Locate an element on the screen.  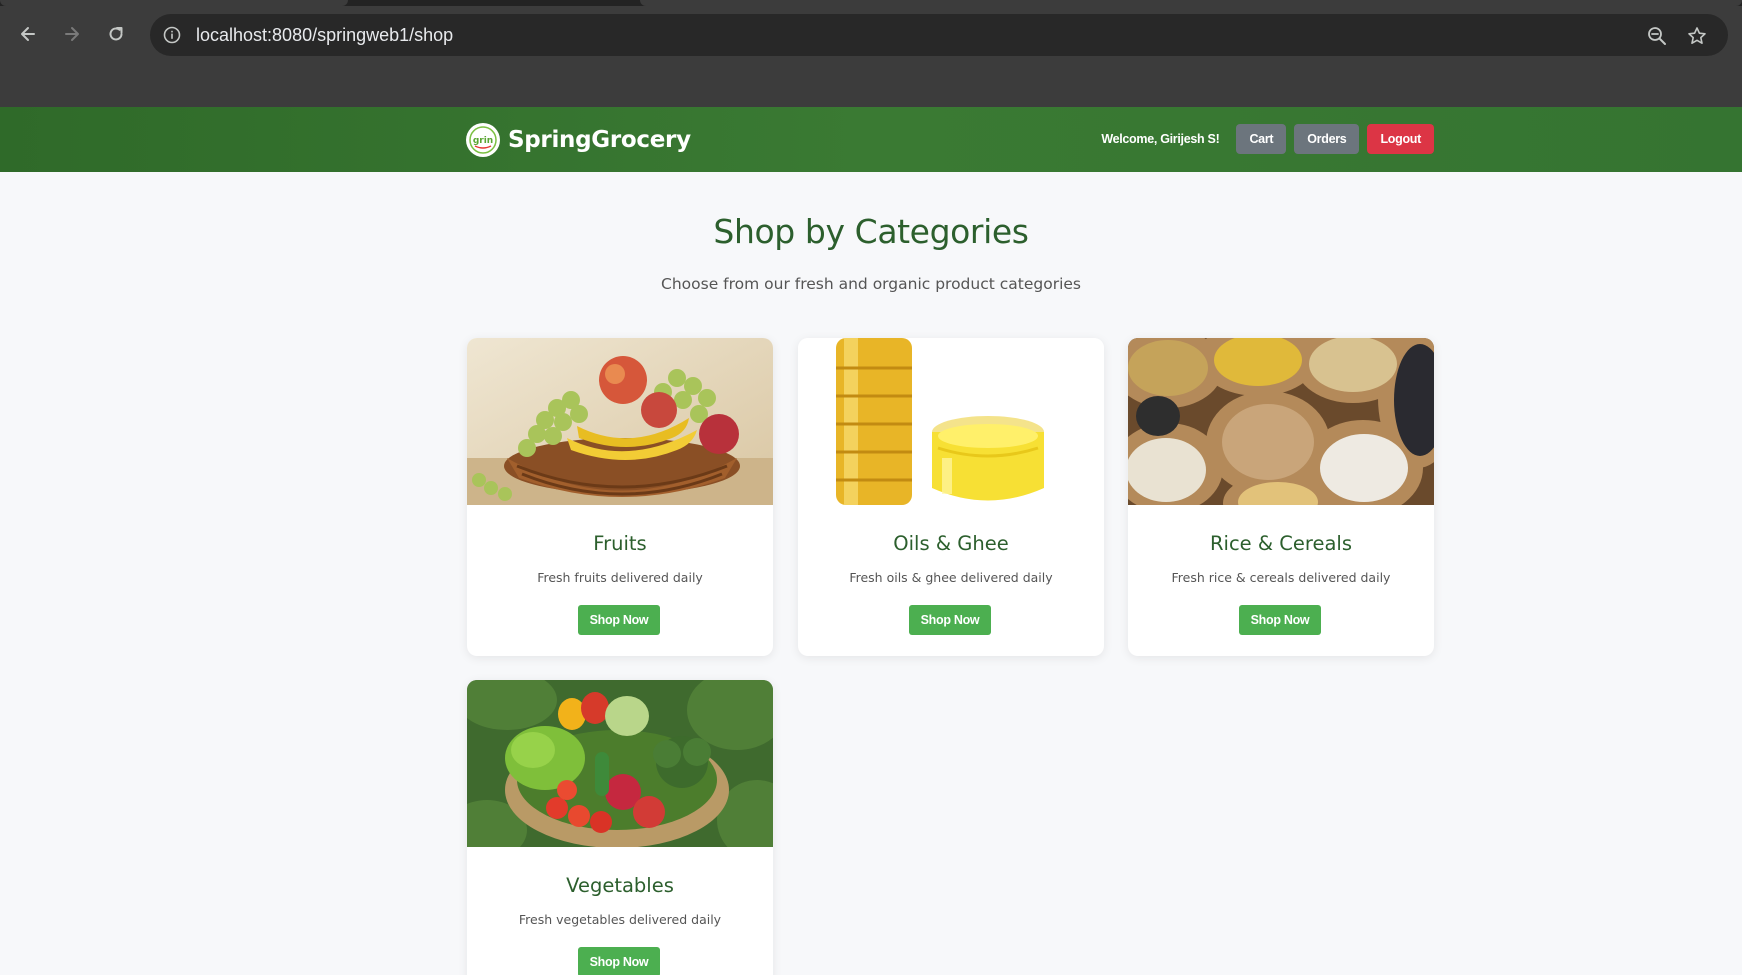
grocery-logo-icon: grin is located at coordinates (483, 140).